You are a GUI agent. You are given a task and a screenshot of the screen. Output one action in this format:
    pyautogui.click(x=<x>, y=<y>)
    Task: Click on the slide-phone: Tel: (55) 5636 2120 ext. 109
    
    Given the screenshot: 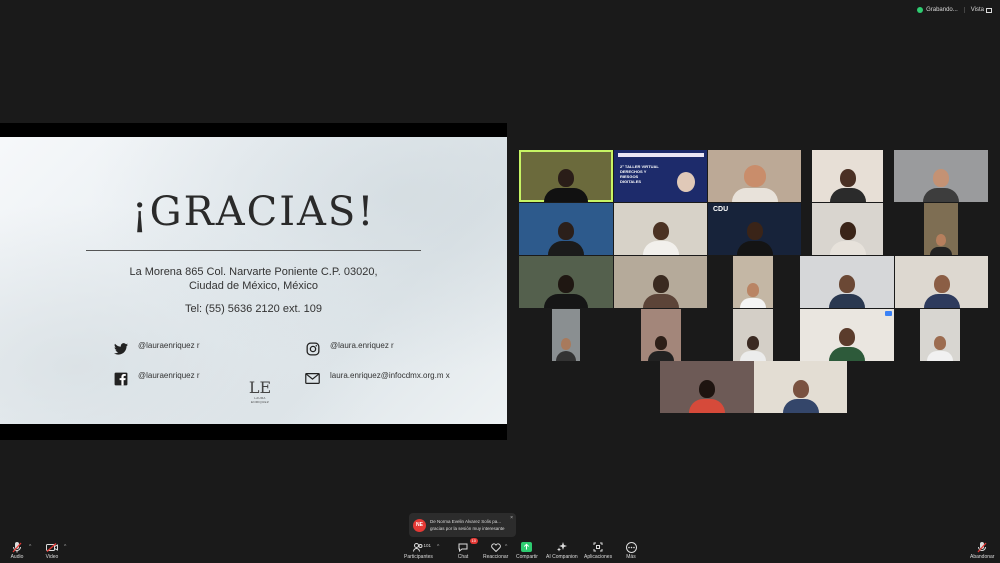 What is the action you would take?
    pyautogui.click(x=253, y=309)
    